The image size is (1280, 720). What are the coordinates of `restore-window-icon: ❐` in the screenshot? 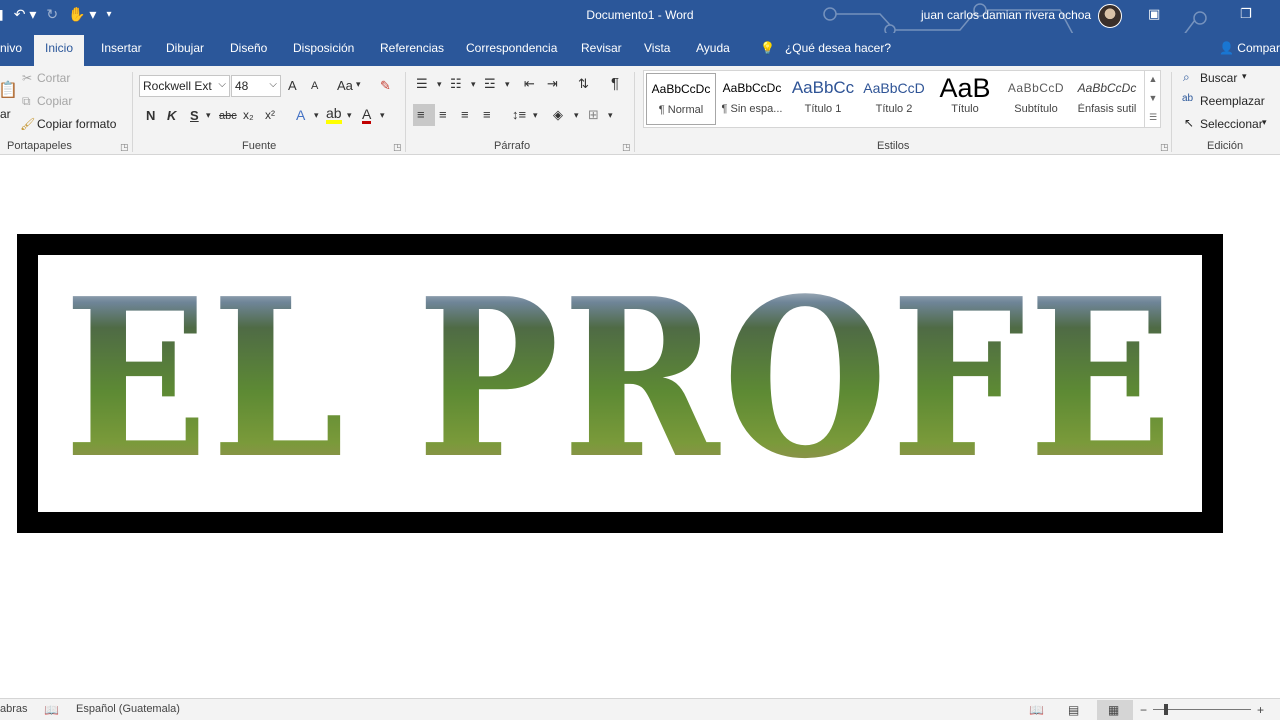 It's located at (1246, 14).